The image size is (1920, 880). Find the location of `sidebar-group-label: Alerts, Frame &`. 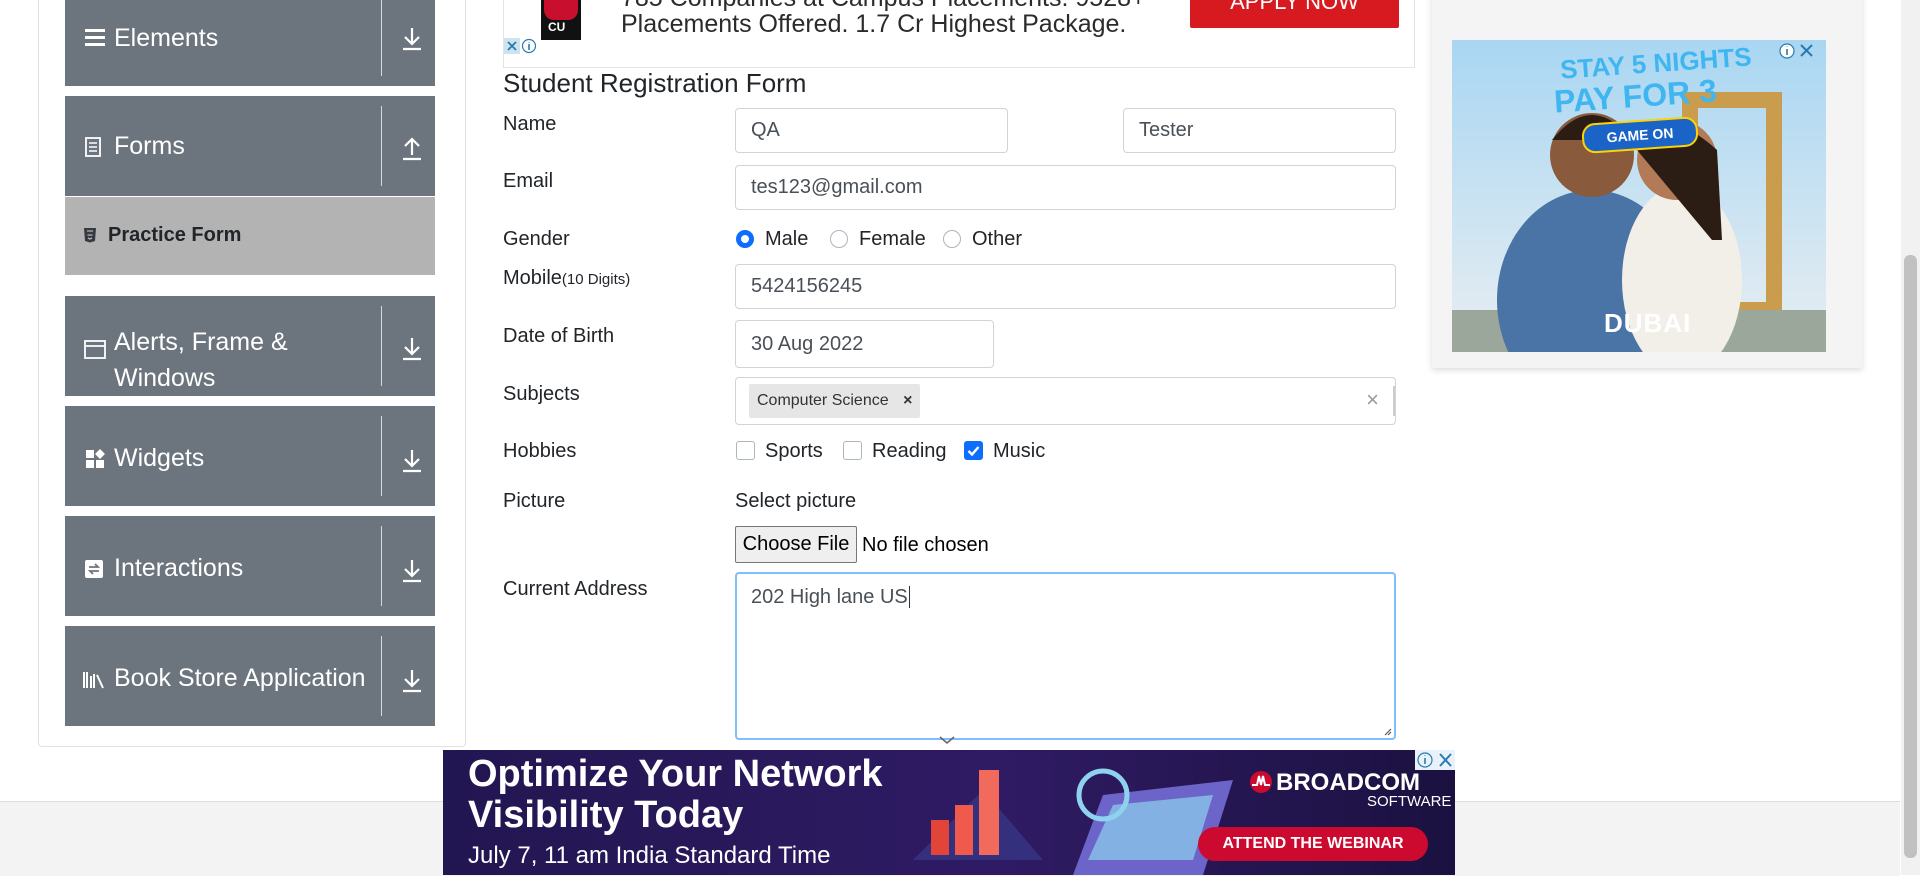

sidebar-group-label: Alerts, Frame & is located at coordinates (201, 342).